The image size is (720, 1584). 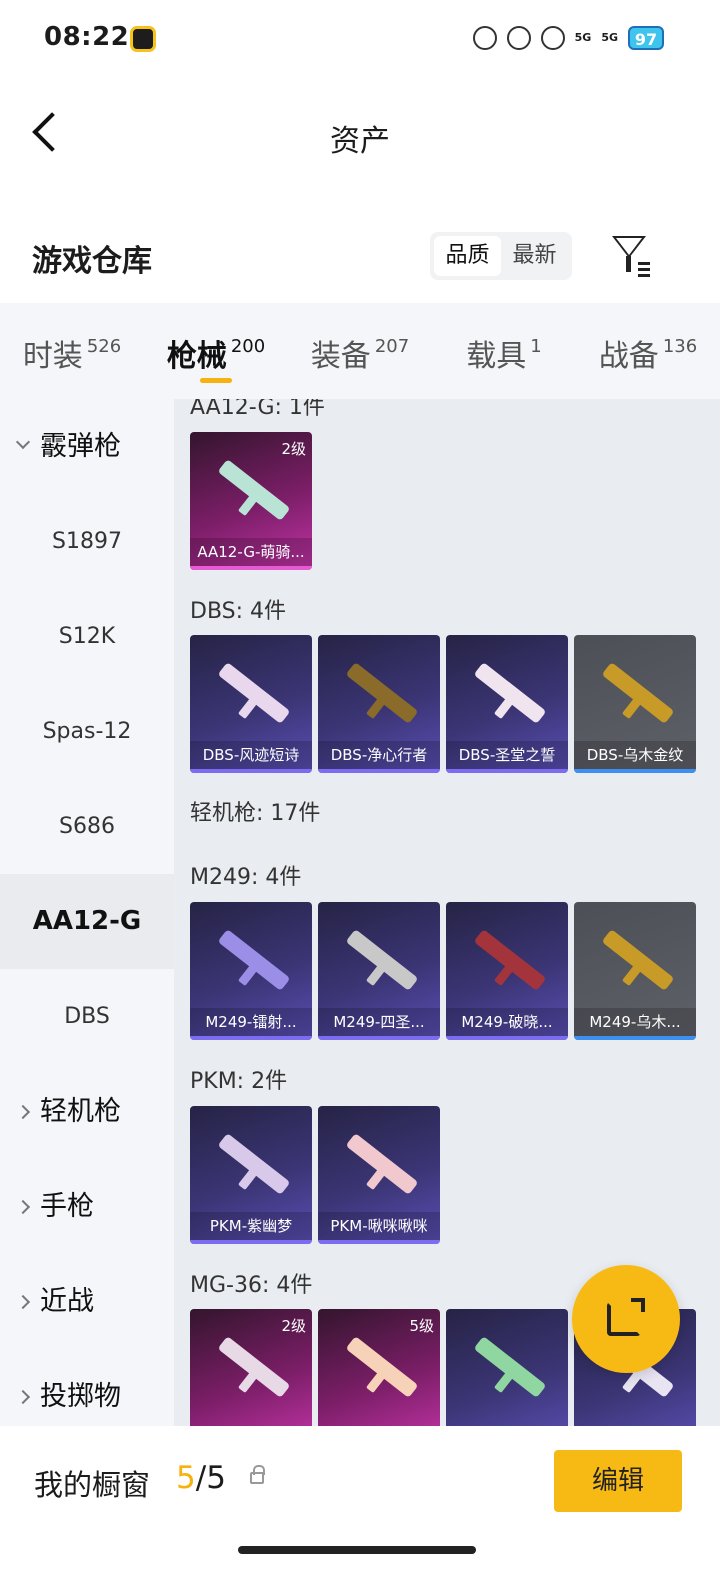 I want to click on weapon-name: DBS-乌木金纹, so click(x=635, y=755).